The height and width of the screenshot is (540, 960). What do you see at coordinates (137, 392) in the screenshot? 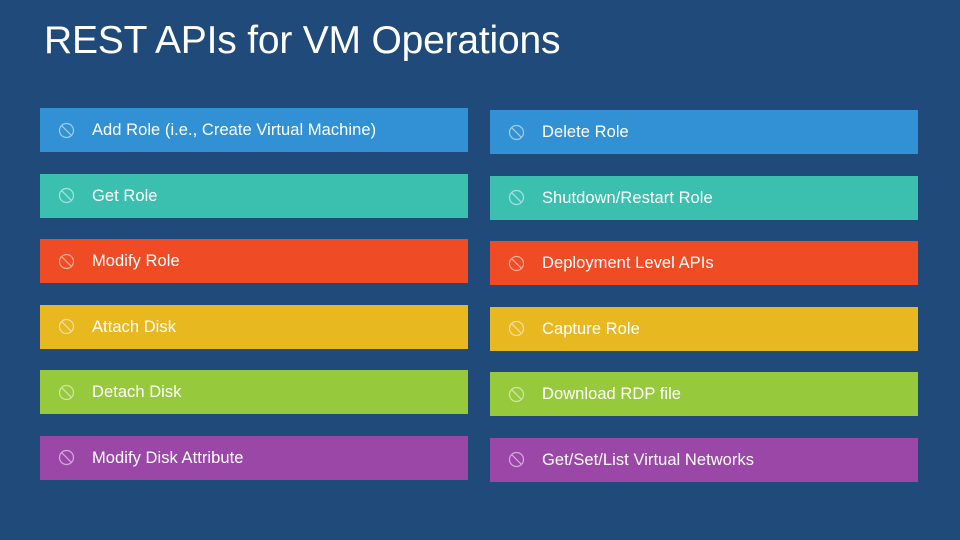
I see `api-list-item-label: Detach Disk` at bounding box center [137, 392].